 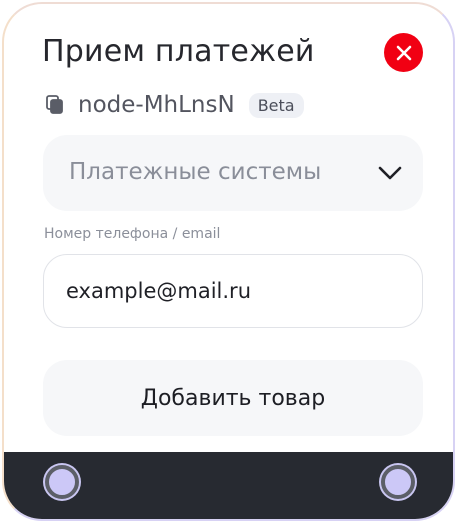 What do you see at coordinates (156, 105) in the screenshot?
I see `node-id: node-MhLnsN` at bounding box center [156, 105].